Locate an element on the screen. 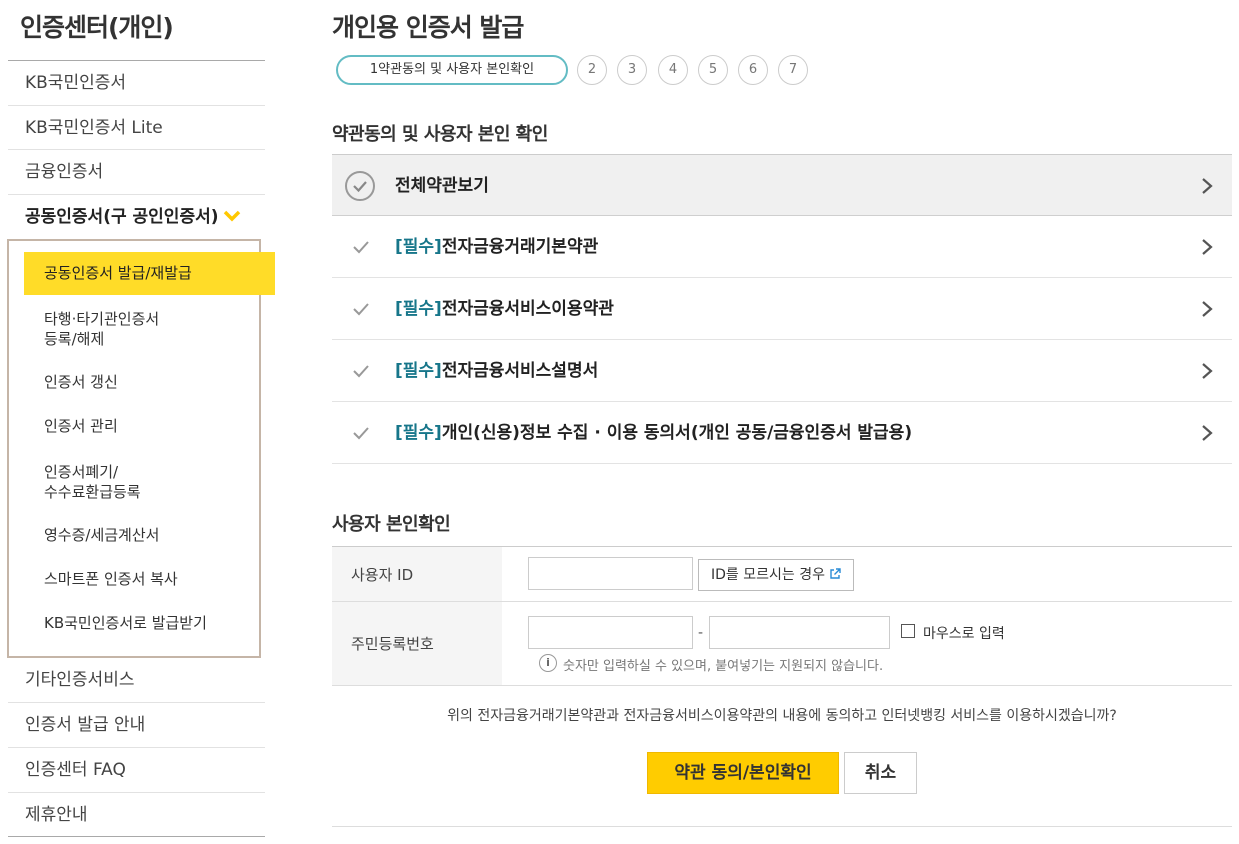  submenu-item-label-line1: 타행·타기관인증서 is located at coordinates (102, 319).